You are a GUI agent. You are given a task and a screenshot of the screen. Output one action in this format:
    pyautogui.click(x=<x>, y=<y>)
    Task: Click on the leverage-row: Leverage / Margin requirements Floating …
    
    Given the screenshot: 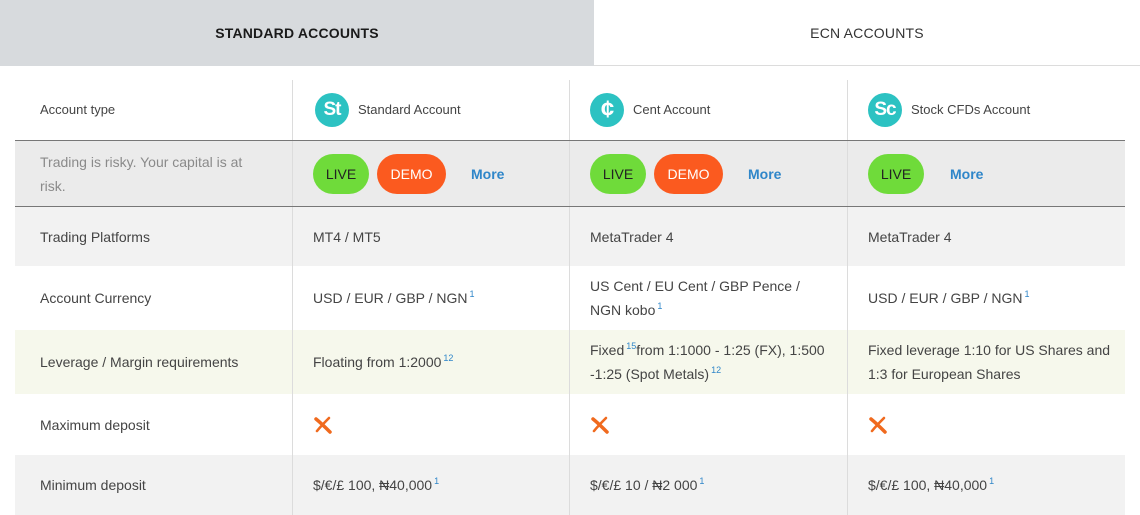 What is the action you would take?
    pyautogui.click(x=570, y=362)
    